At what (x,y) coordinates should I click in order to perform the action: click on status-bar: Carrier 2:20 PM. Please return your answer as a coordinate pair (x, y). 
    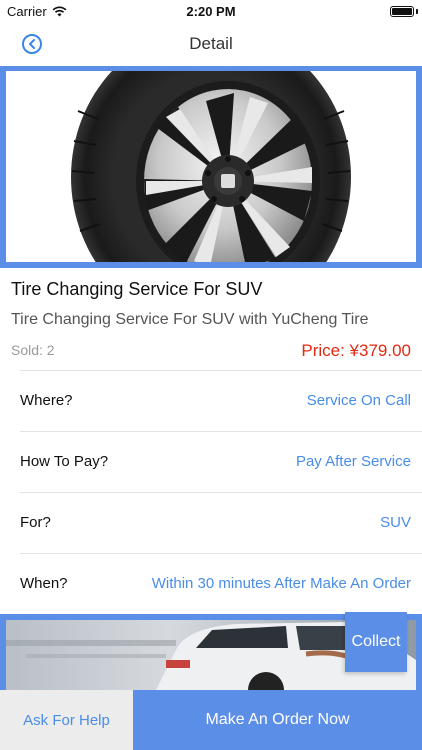
    Looking at the image, I should click on (211, 11).